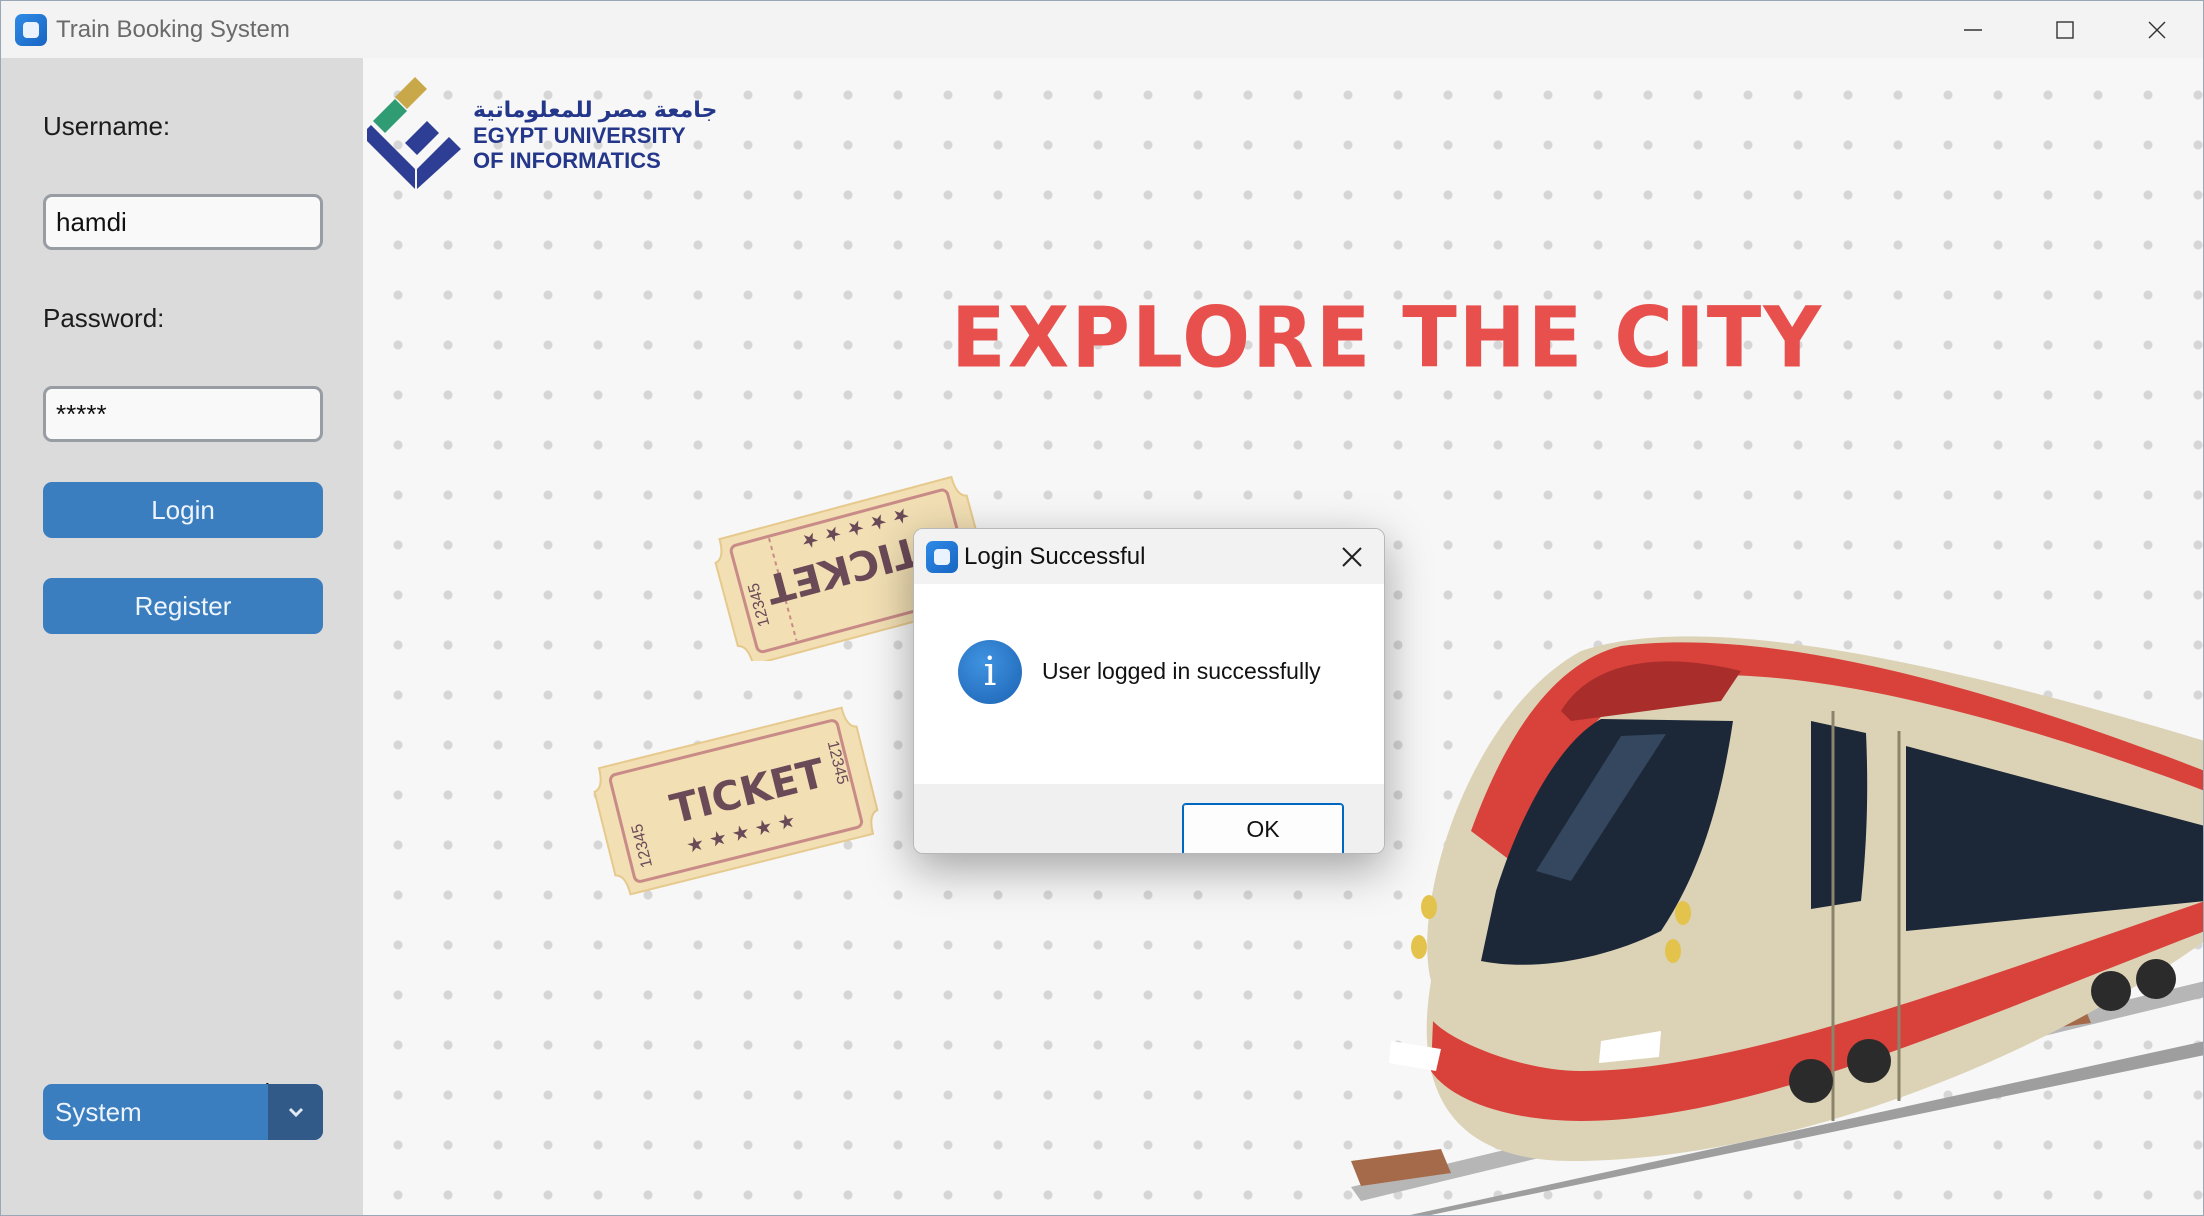 This screenshot has height=1216, width=2204. Describe the element at coordinates (183, 1112) in the screenshot. I see `appearance-mode-select: System` at that location.